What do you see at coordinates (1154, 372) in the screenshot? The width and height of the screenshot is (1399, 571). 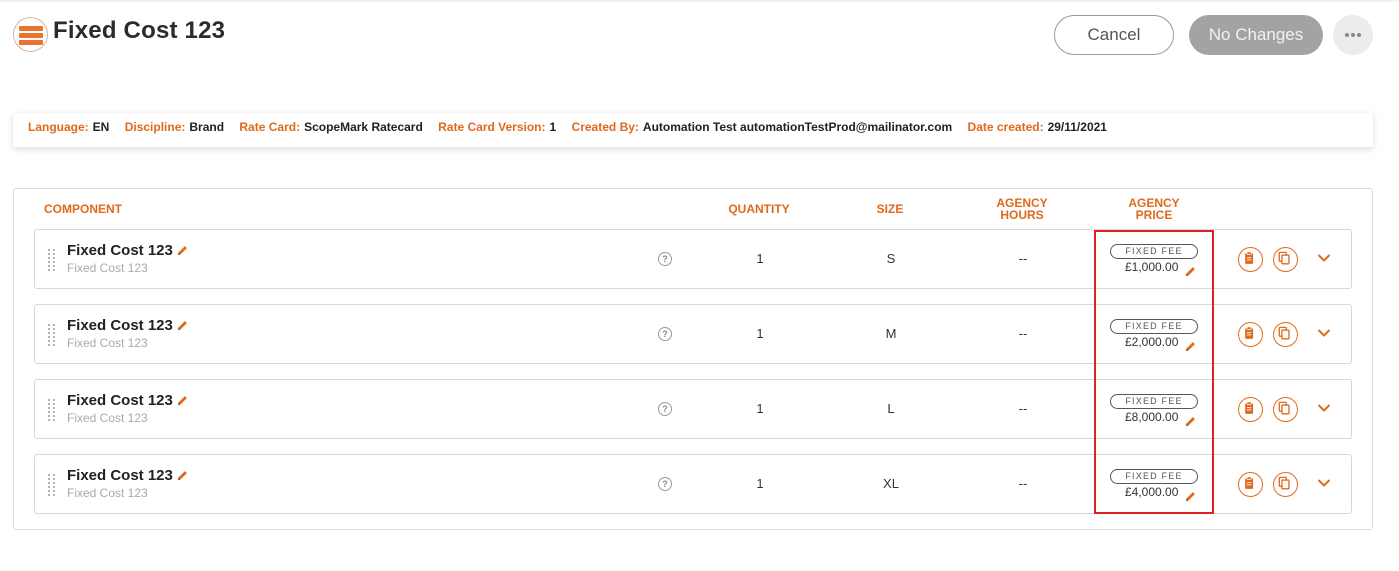 I see `agency-price-highlight` at bounding box center [1154, 372].